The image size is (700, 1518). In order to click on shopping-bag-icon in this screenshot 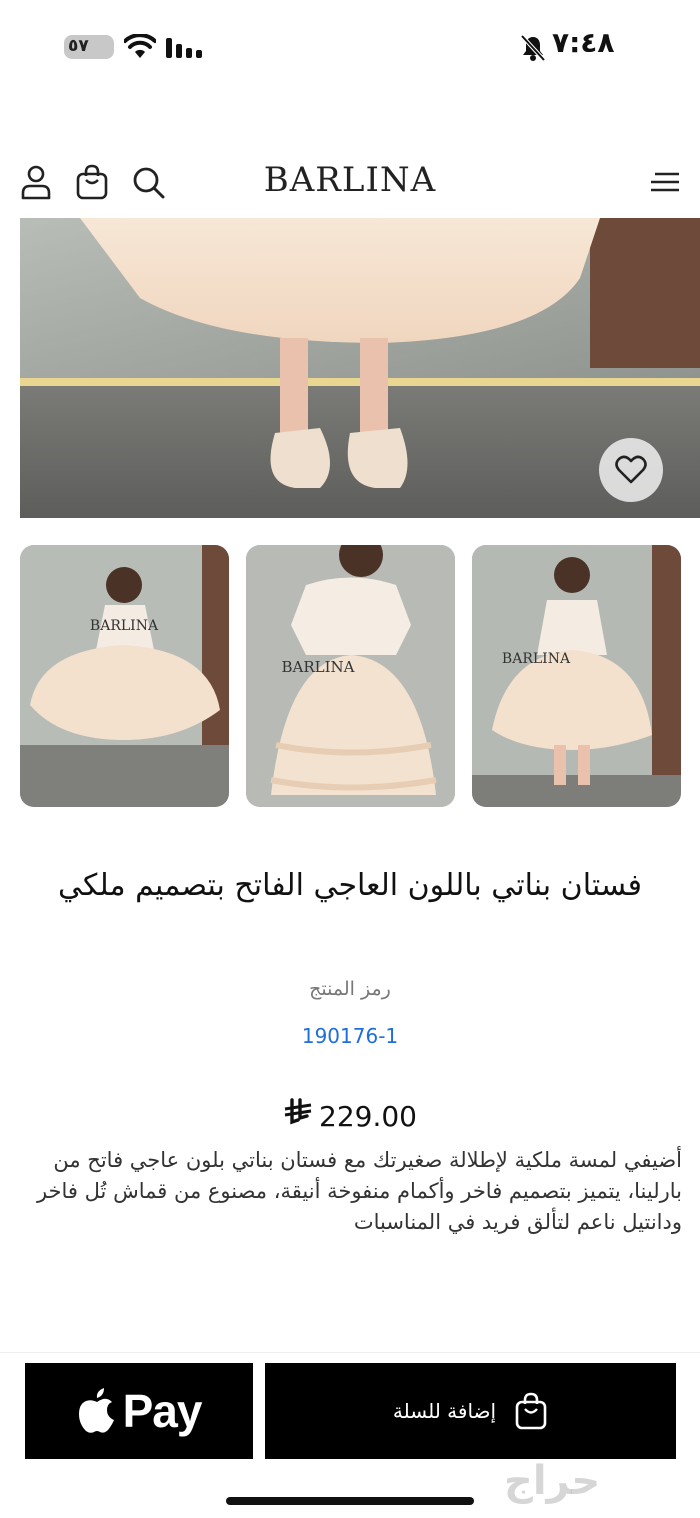, I will do `click(531, 1411)`.